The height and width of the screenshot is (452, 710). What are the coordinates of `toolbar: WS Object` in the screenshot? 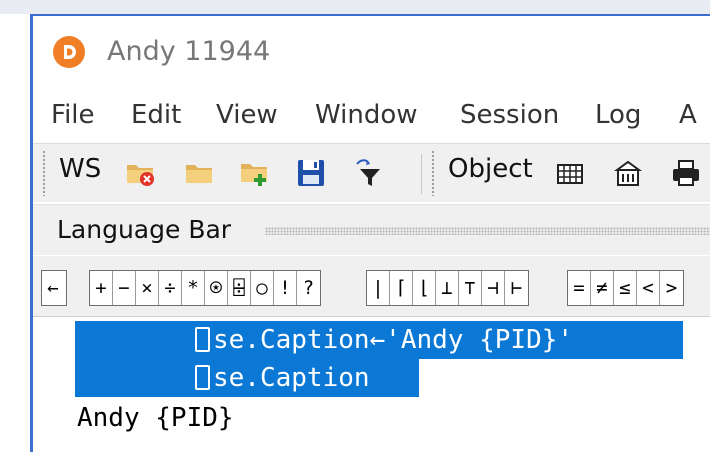 It's located at (371, 172).